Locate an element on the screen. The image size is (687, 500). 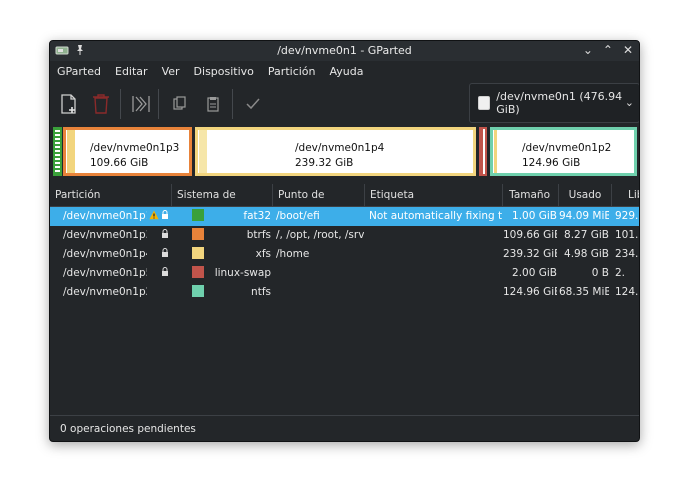
partition-name: /dev/nvme0n1p4 is located at coordinates (105, 254).